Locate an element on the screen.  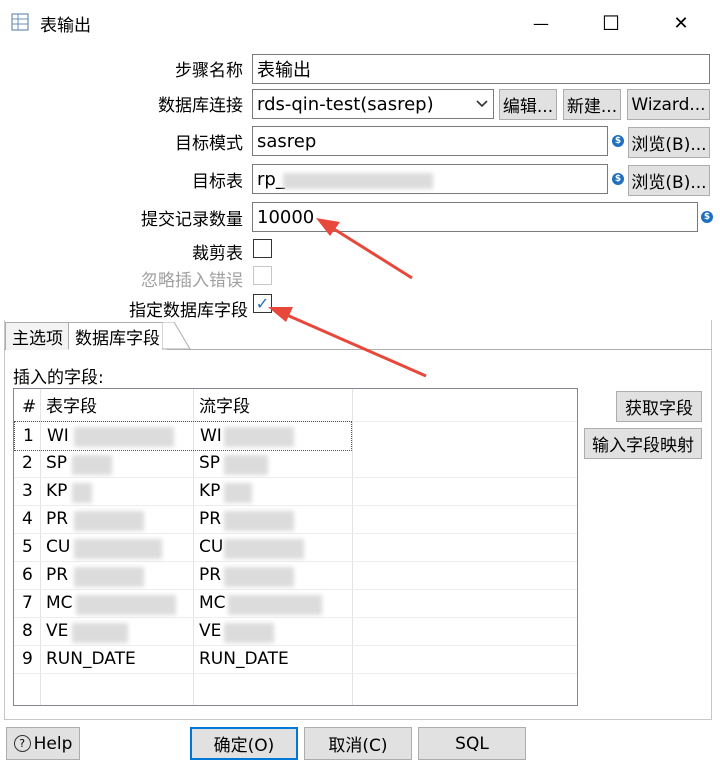
annotation-arrows is located at coordinates (347, 298).